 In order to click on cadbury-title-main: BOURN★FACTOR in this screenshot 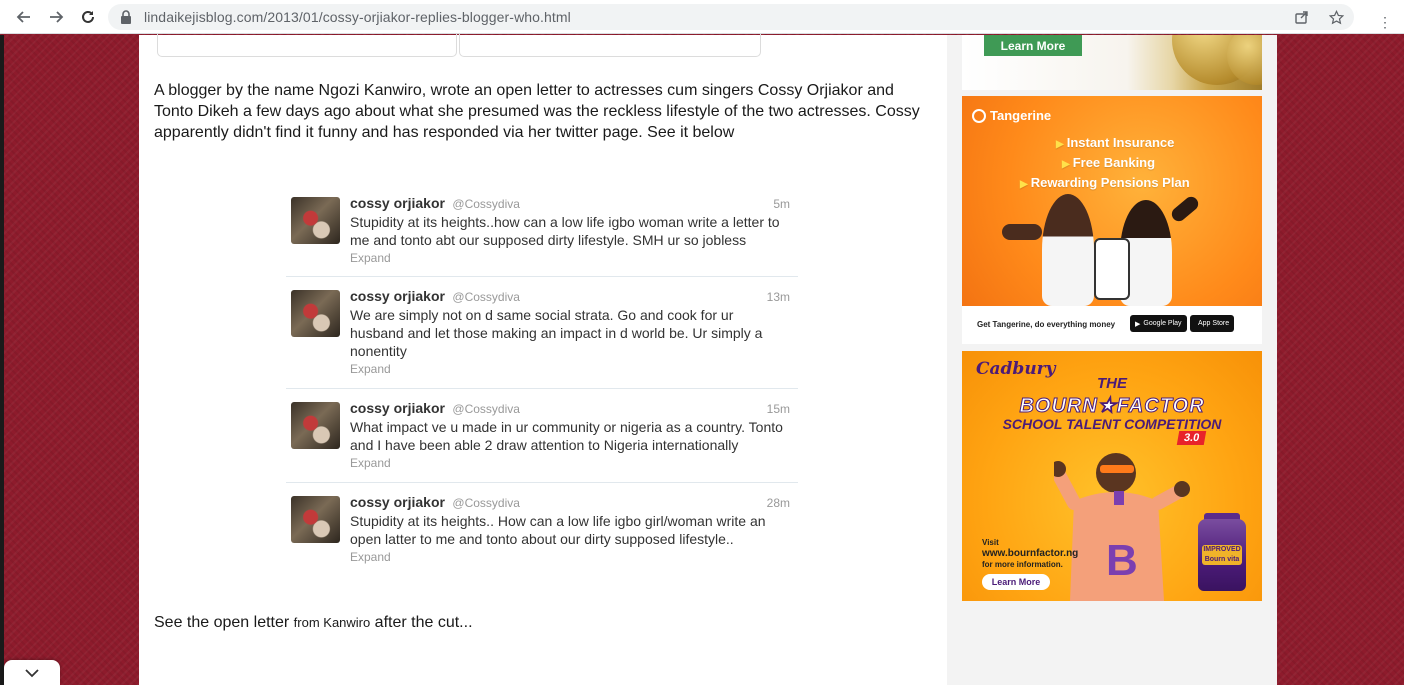, I will do `click(1112, 406)`.